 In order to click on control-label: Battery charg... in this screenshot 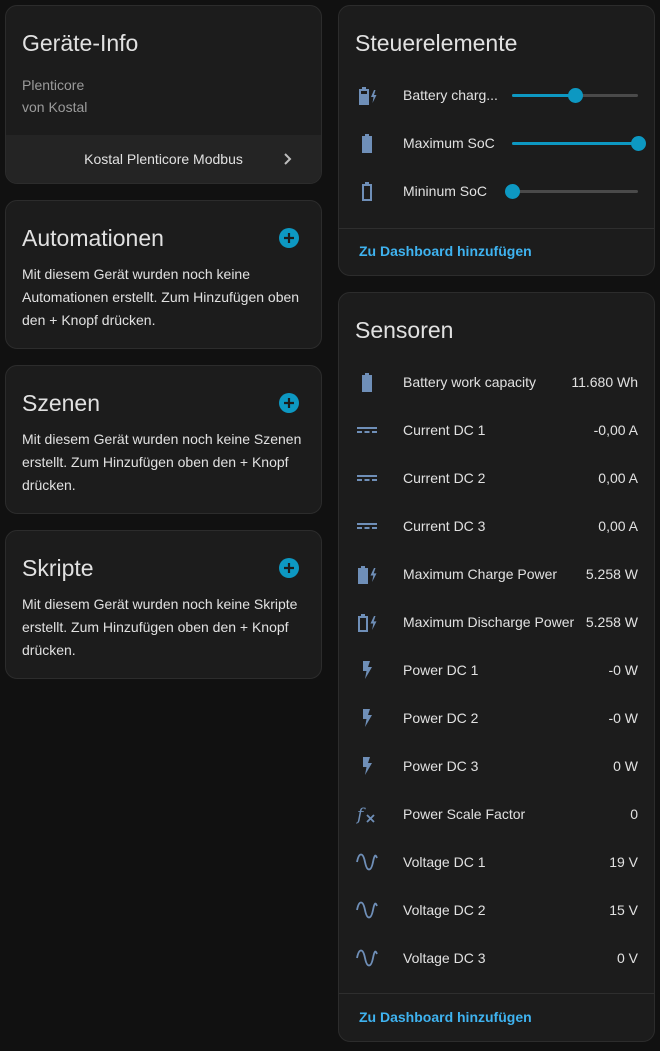, I will do `click(450, 95)`.